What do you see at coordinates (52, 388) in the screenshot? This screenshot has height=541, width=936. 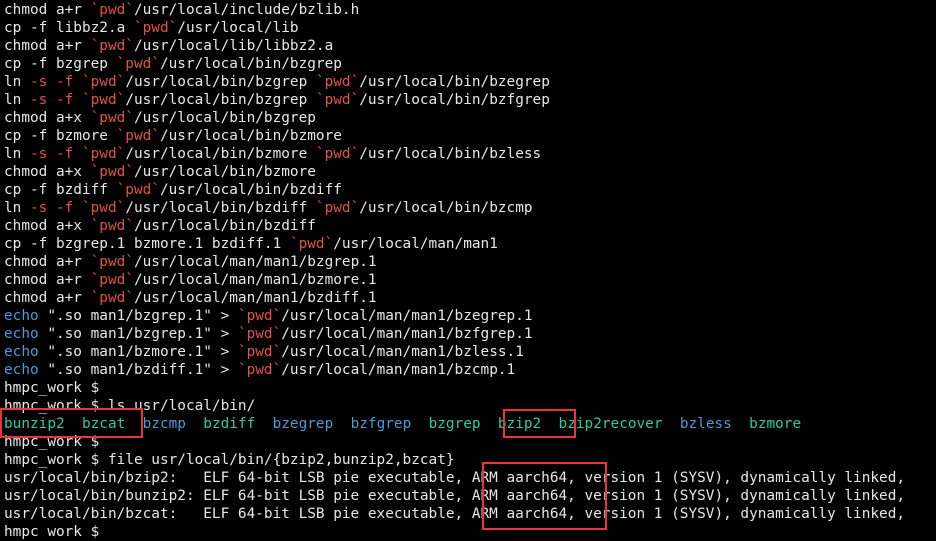 I see `terminal-text: hmpc_work $` at bounding box center [52, 388].